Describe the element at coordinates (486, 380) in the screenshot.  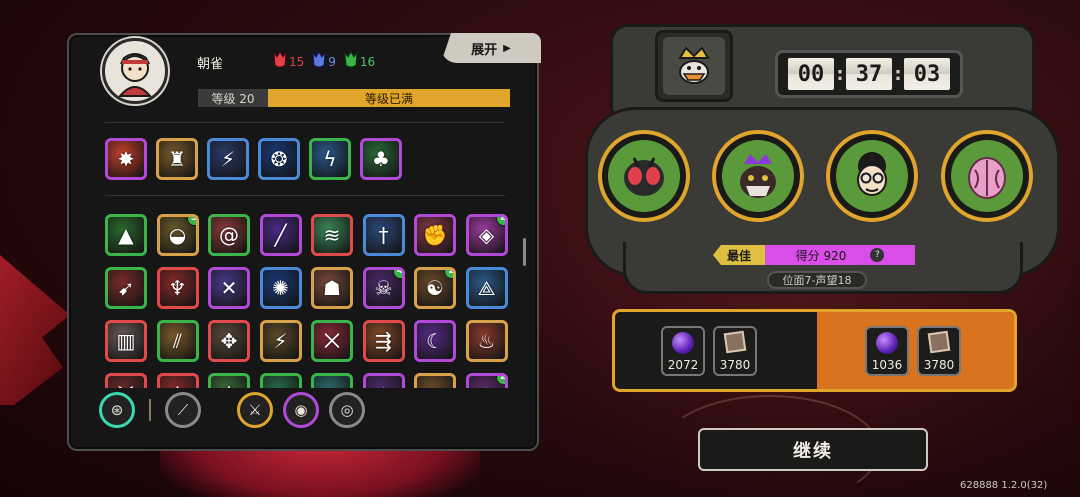
I see `purple-mark-icon: ✧2` at that location.